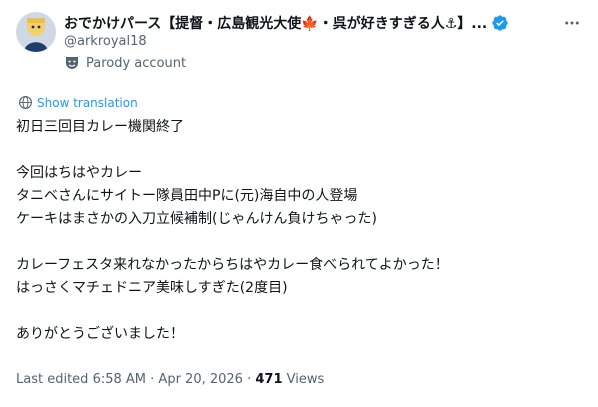  I want to click on views-count: 471, so click(268, 379).